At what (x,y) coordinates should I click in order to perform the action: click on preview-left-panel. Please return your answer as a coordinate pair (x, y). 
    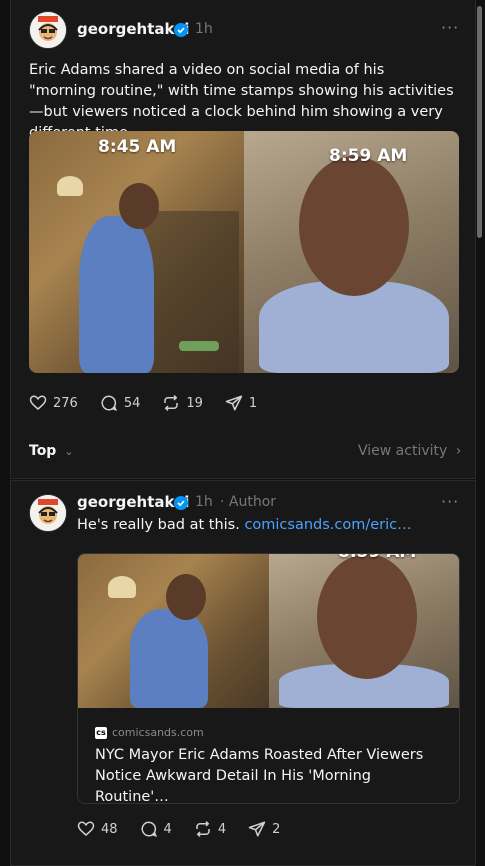
    Looking at the image, I should click on (173, 631).